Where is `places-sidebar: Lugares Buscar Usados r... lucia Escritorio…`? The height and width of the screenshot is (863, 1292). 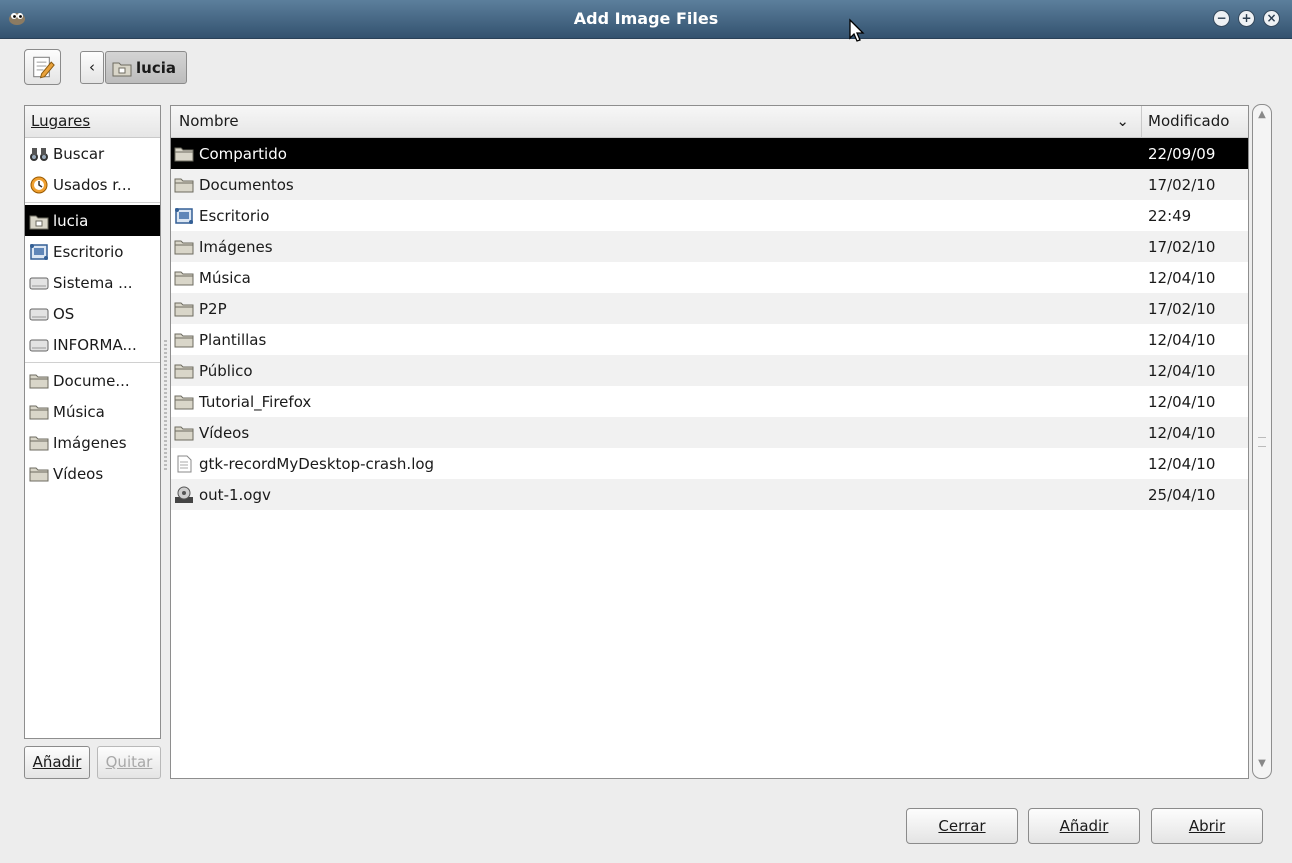
places-sidebar: Lugares Buscar Usados r... lucia Escritorio… is located at coordinates (92, 422).